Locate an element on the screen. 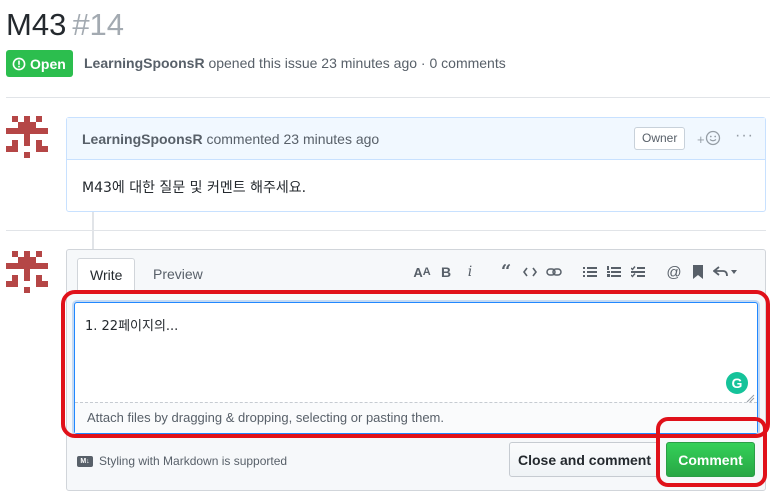 The image size is (771, 491). markdown-icon: M↓ is located at coordinates (85, 461).